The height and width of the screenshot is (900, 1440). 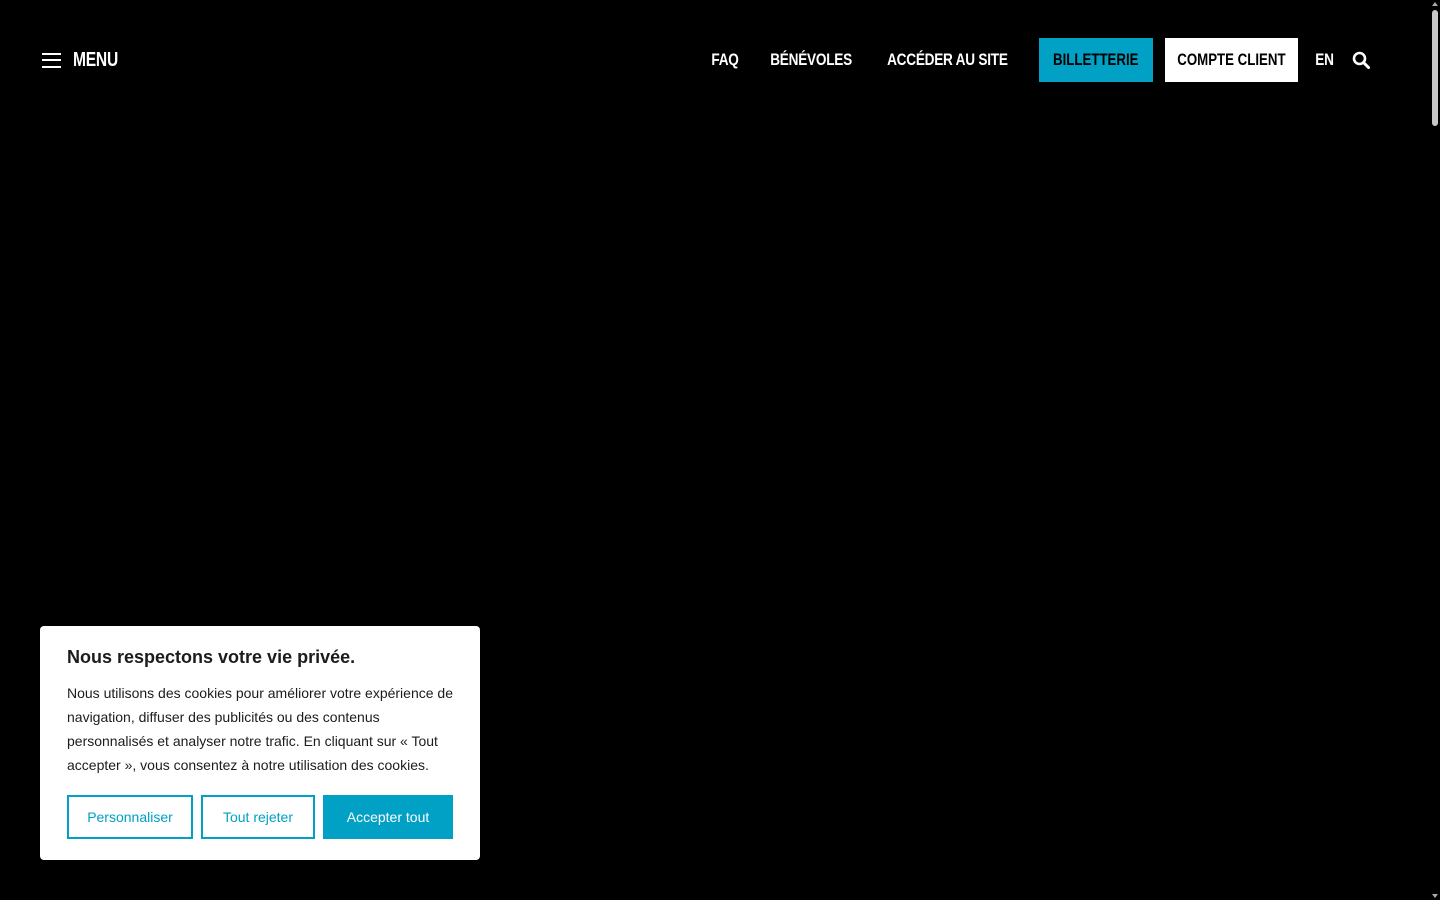 I want to click on compte-client-label: Compte client, so click(x=1231, y=59).